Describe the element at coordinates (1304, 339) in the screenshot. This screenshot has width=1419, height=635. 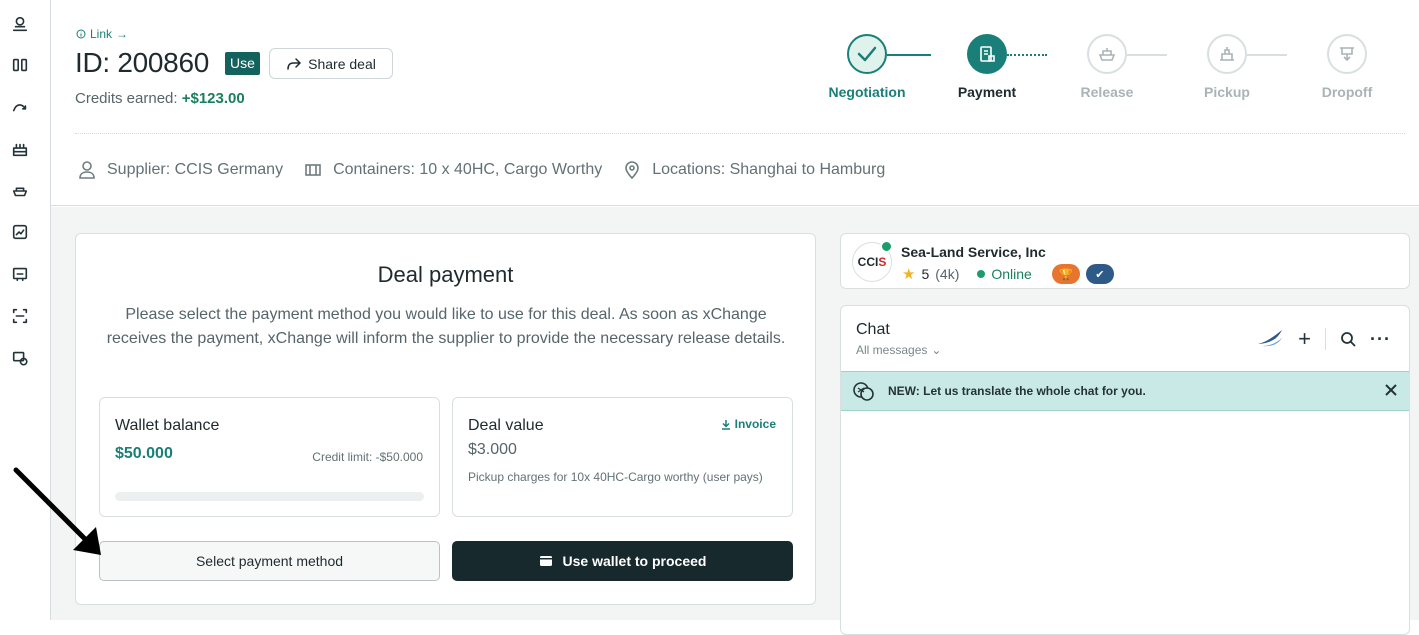
I see `add-icon: +` at that location.